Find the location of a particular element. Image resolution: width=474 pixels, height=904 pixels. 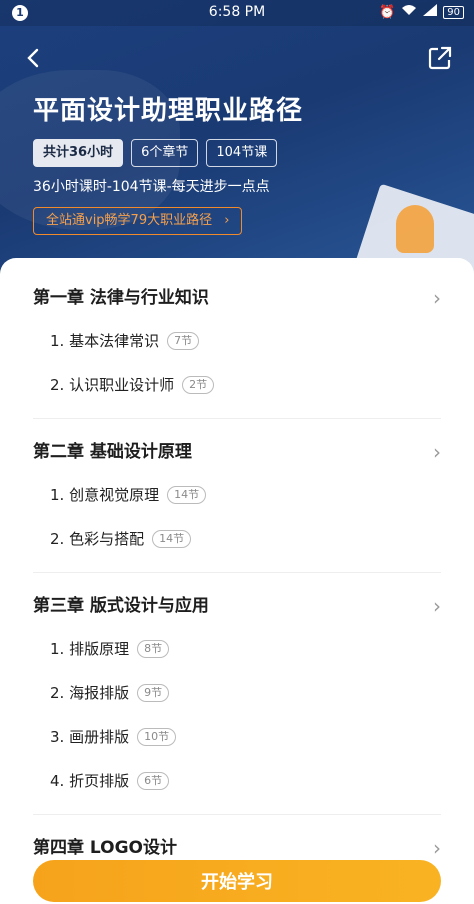

tag-lessons: 104节课 is located at coordinates (242, 153).